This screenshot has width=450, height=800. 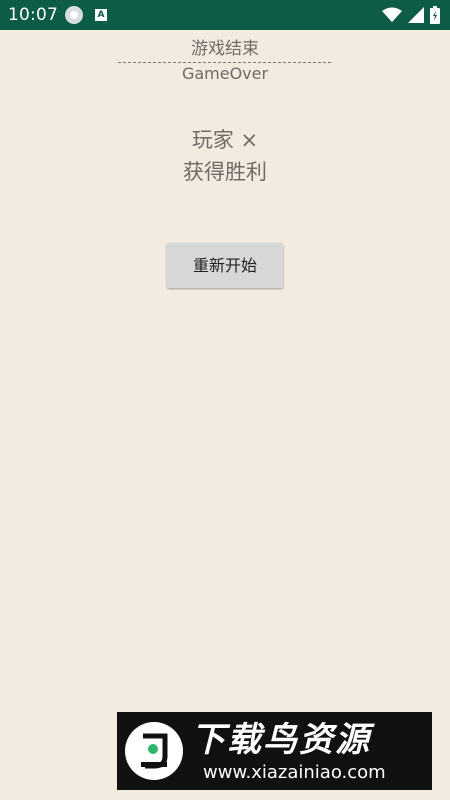 What do you see at coordinates (225, 15) in the screenshot?
I see `status-bar: 10:07 A` at bounding box center [225, 15].